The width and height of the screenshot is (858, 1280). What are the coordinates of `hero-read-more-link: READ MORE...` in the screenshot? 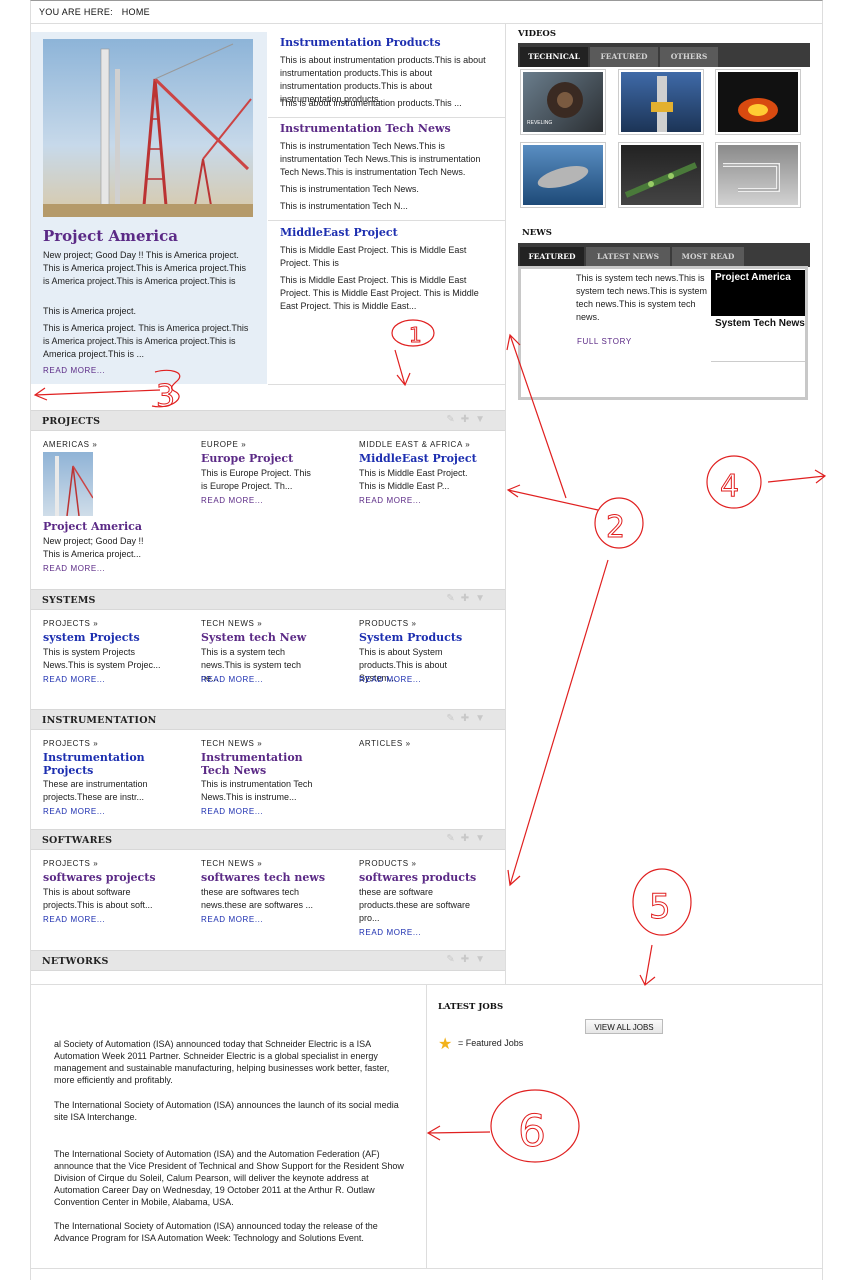 It's located at (74, 370).